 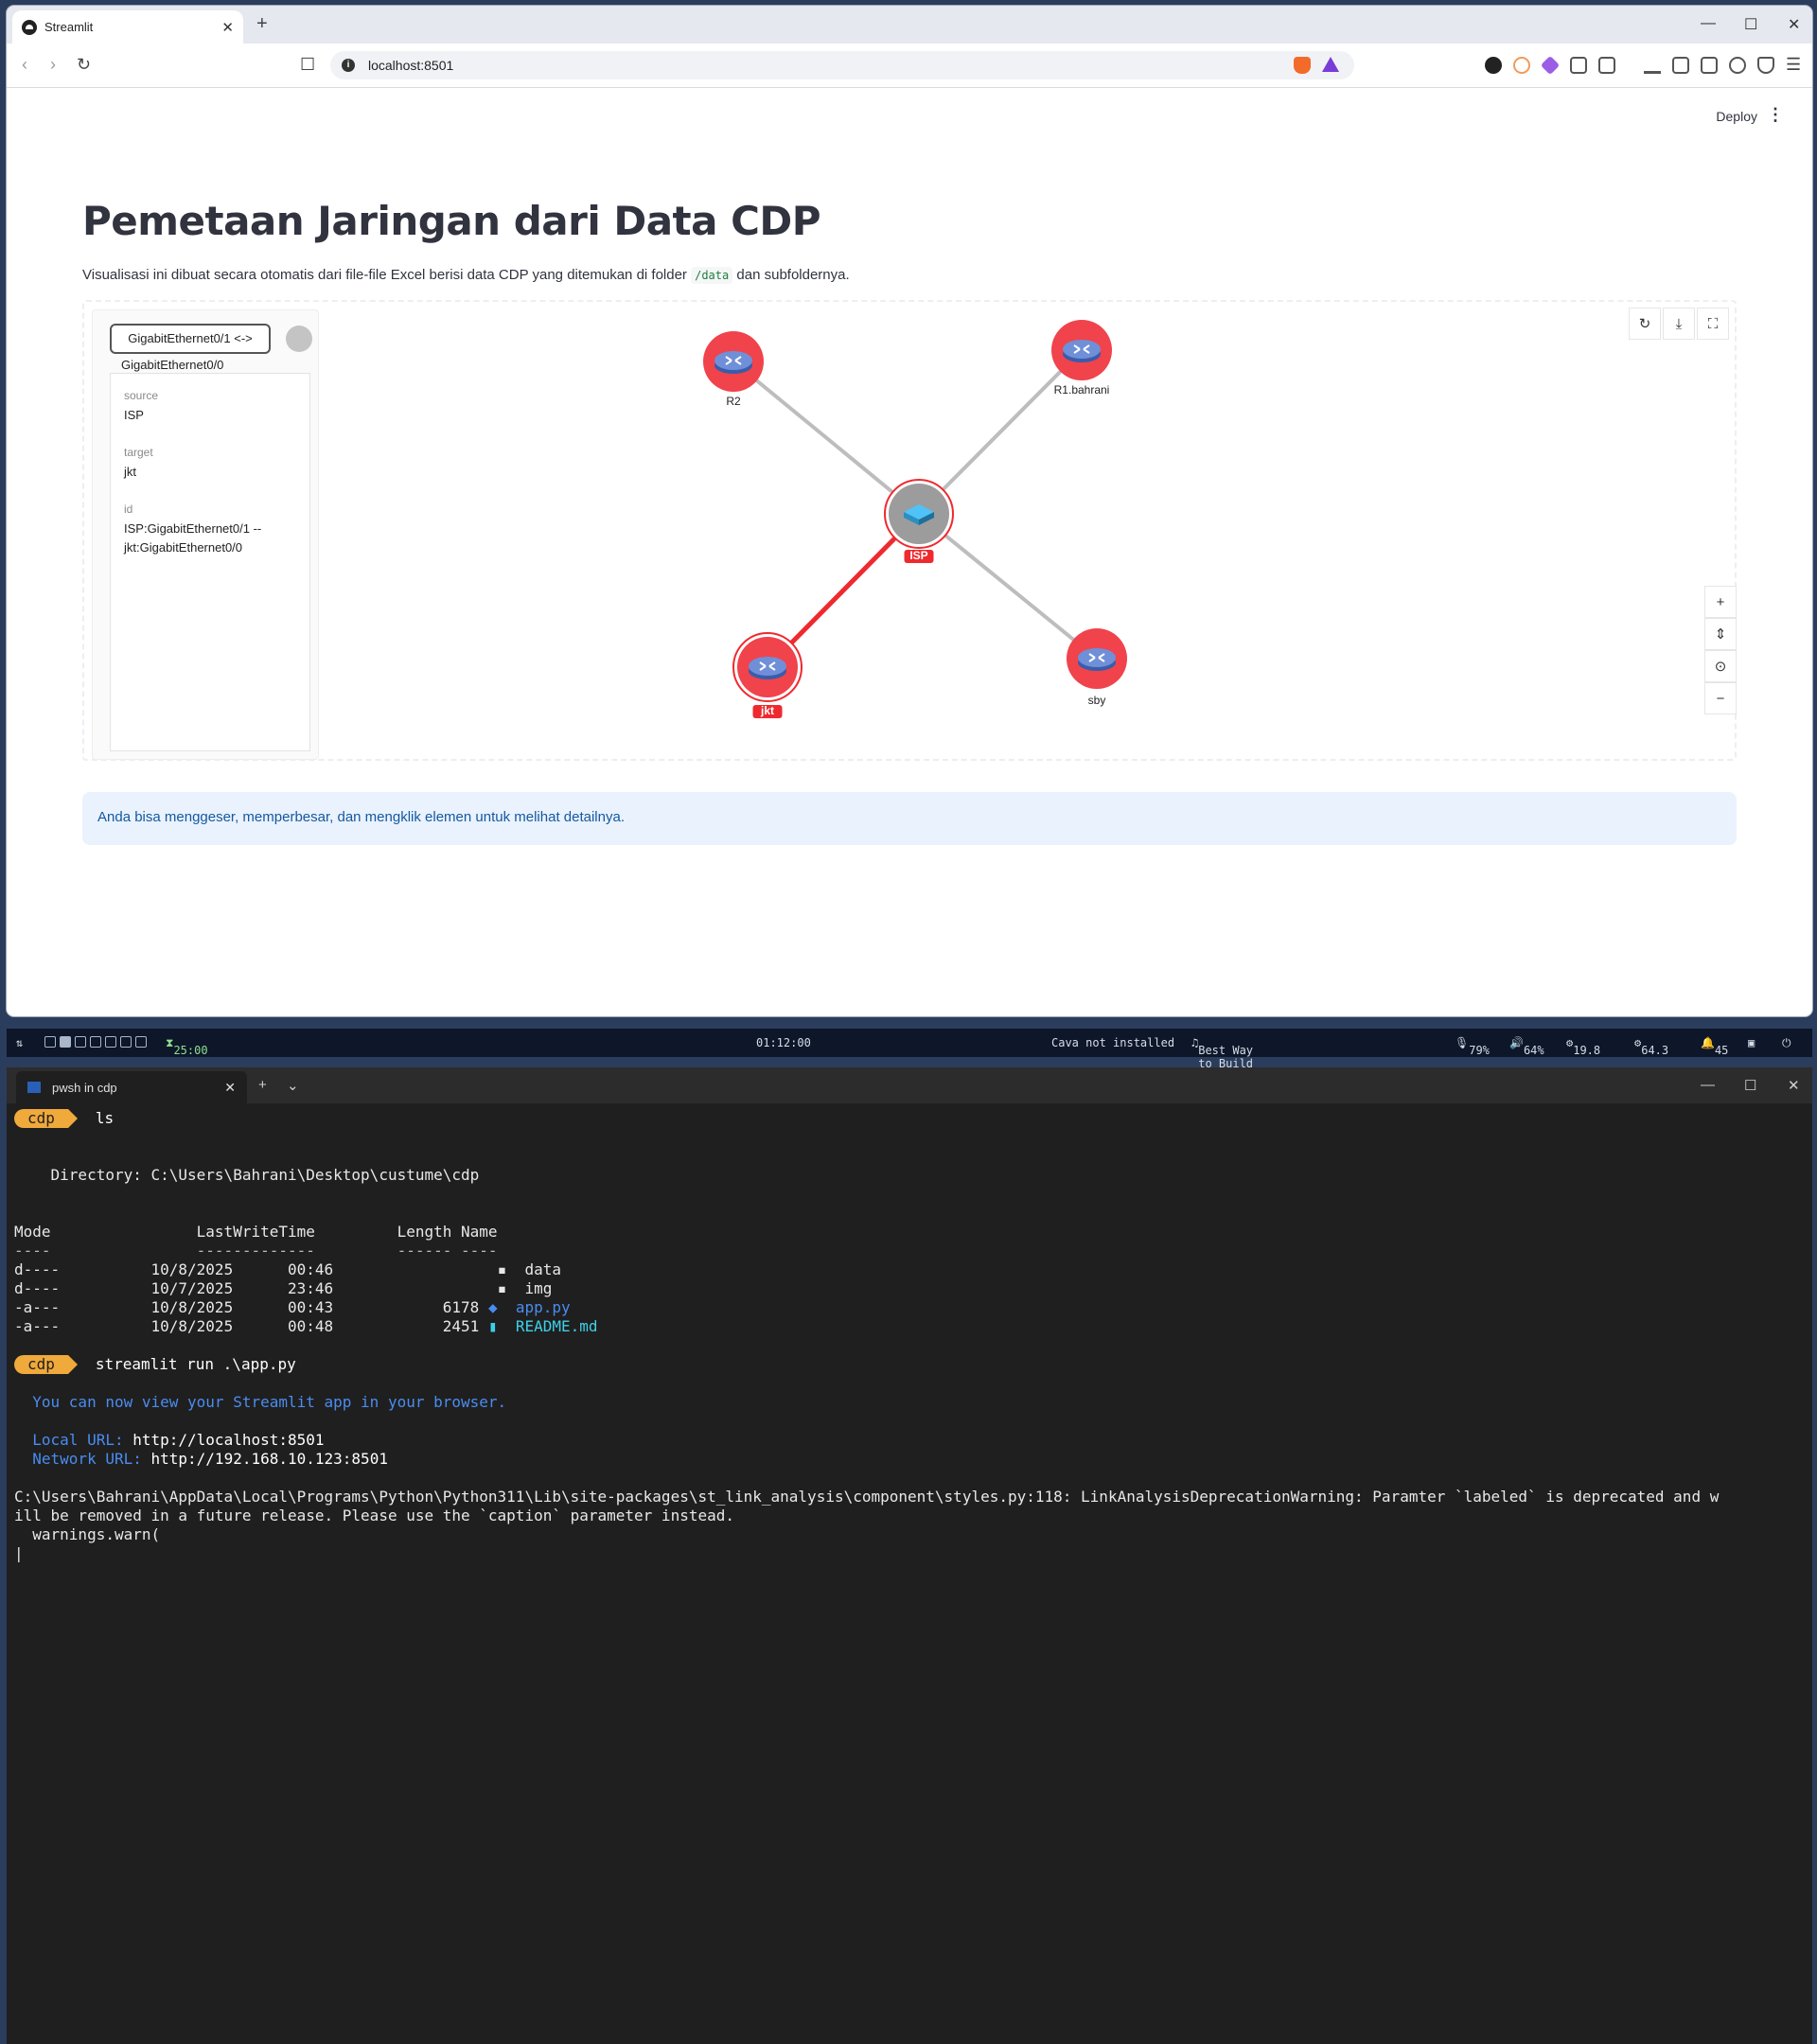 What do you see at coordinates (1653, 65) in the screenshot?
I see `download-icon` at bounding box center [1653, 65].